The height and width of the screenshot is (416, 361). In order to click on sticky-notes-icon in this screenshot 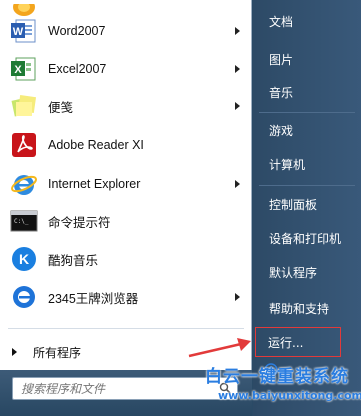, I will do `click(24, 106)`.